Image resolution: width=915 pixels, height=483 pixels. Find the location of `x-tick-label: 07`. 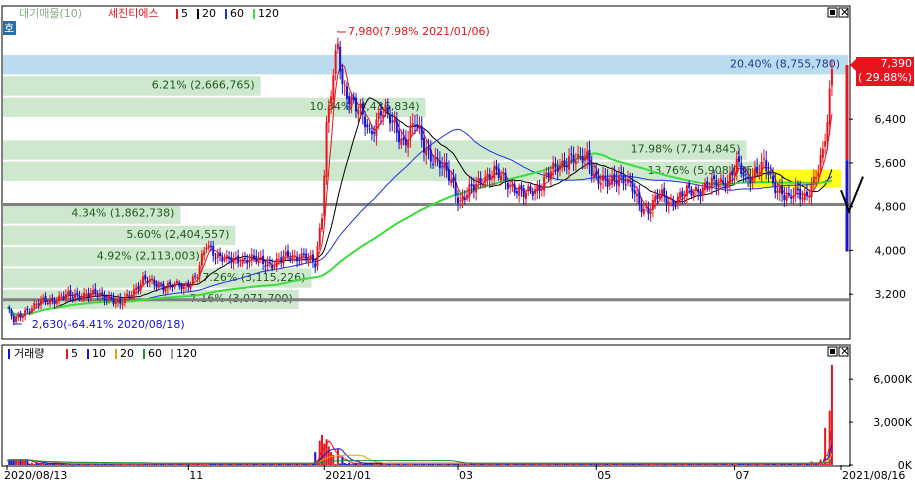

x-tick-label: 07 is located at coordinates (742, 475).